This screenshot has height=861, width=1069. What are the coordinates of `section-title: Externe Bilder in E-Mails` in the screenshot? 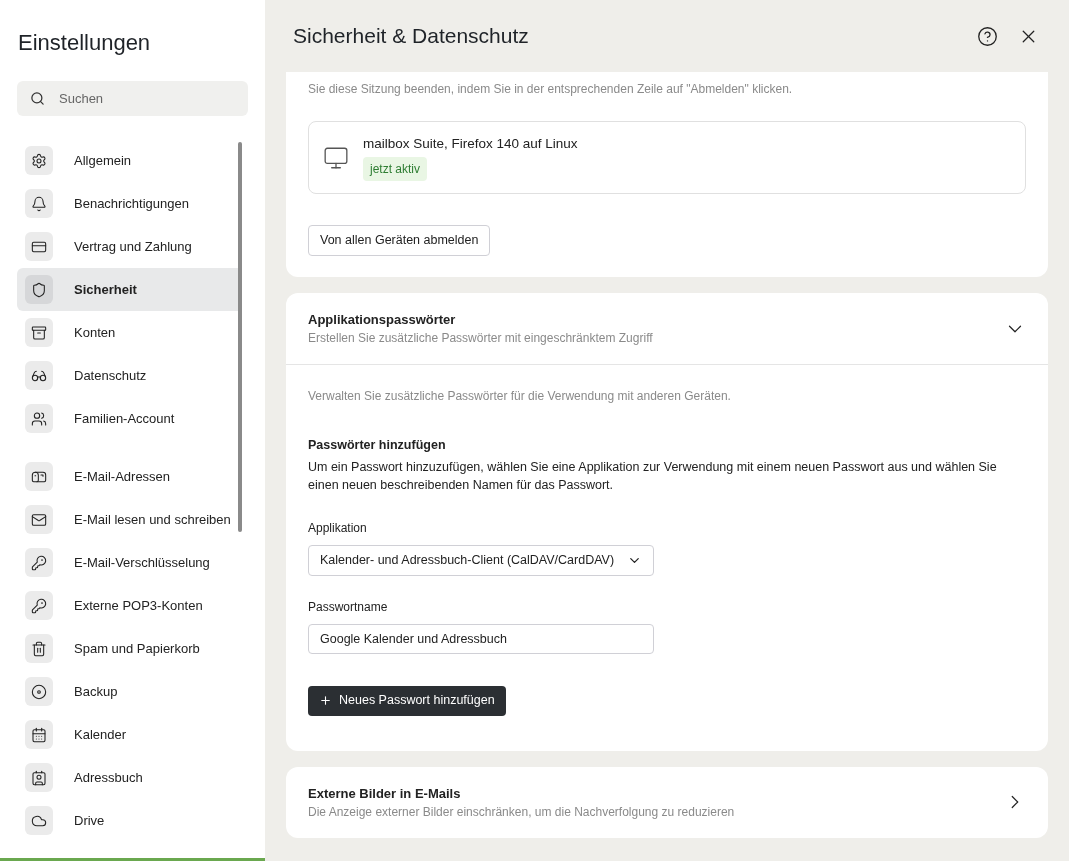 It's located at (385, 793).